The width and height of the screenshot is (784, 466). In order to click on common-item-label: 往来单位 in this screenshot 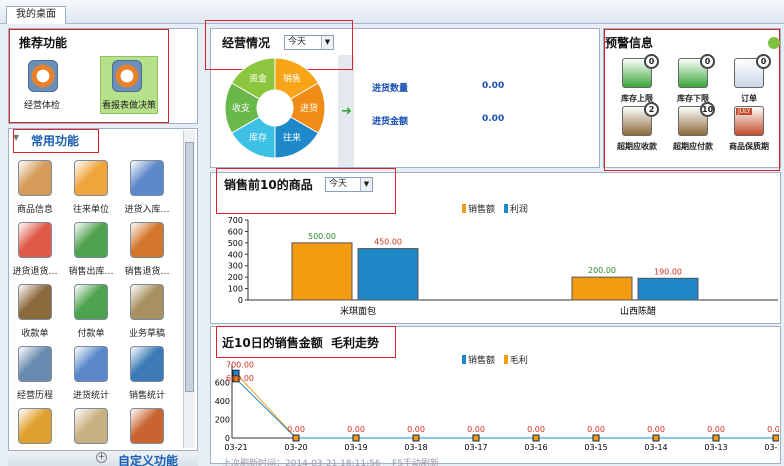, I will do `click(90, 210)`.